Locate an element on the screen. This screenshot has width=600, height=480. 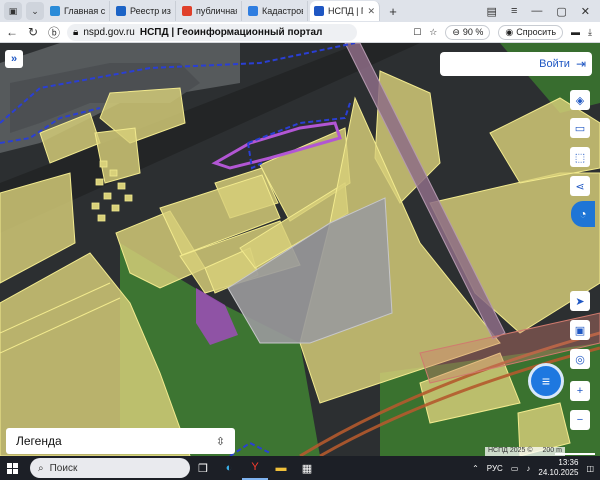
task-view-icon: ❒ is located at coordinates (203, 468).